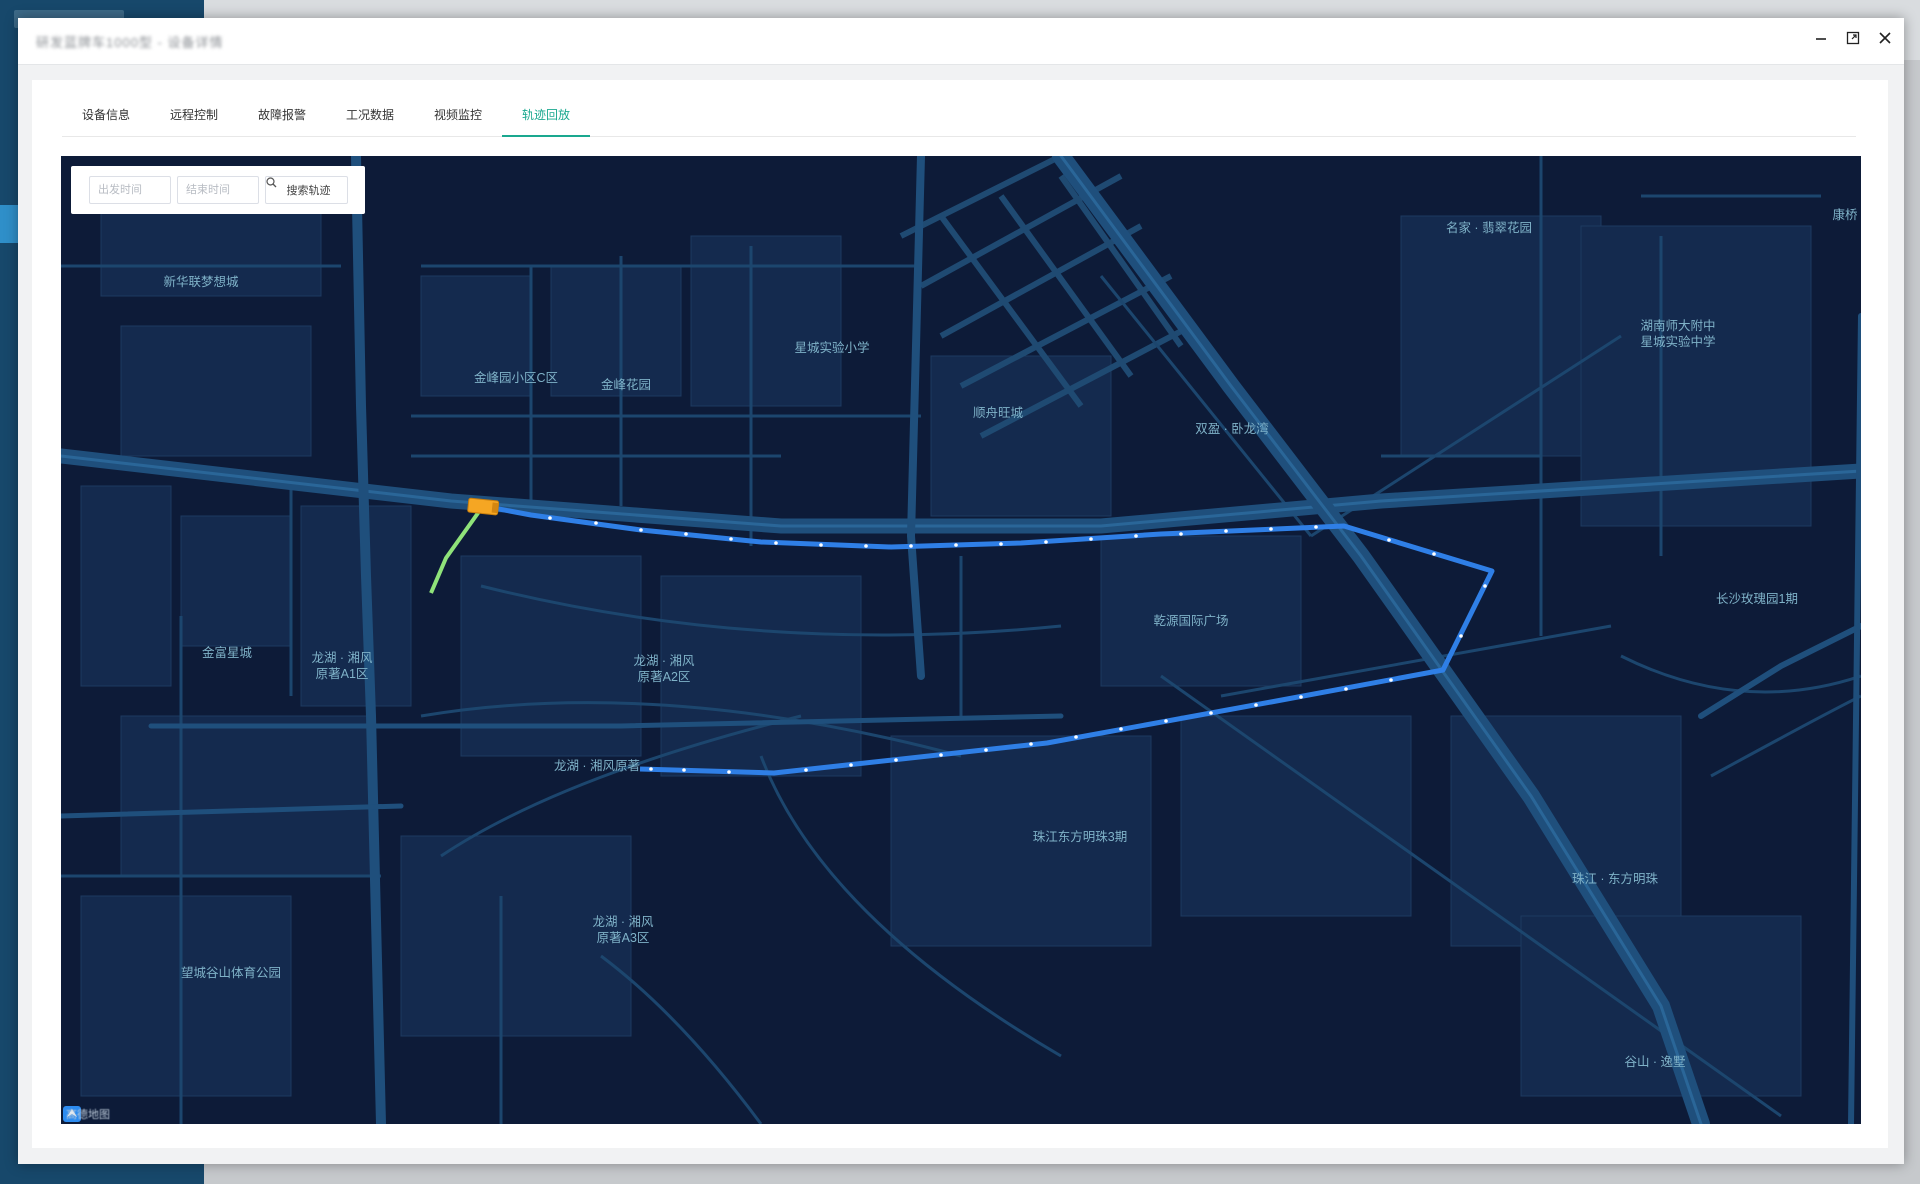 The image size is (1920, 1184). I want to click on map-provider-logo: 高德地图, so click(86, 1114).